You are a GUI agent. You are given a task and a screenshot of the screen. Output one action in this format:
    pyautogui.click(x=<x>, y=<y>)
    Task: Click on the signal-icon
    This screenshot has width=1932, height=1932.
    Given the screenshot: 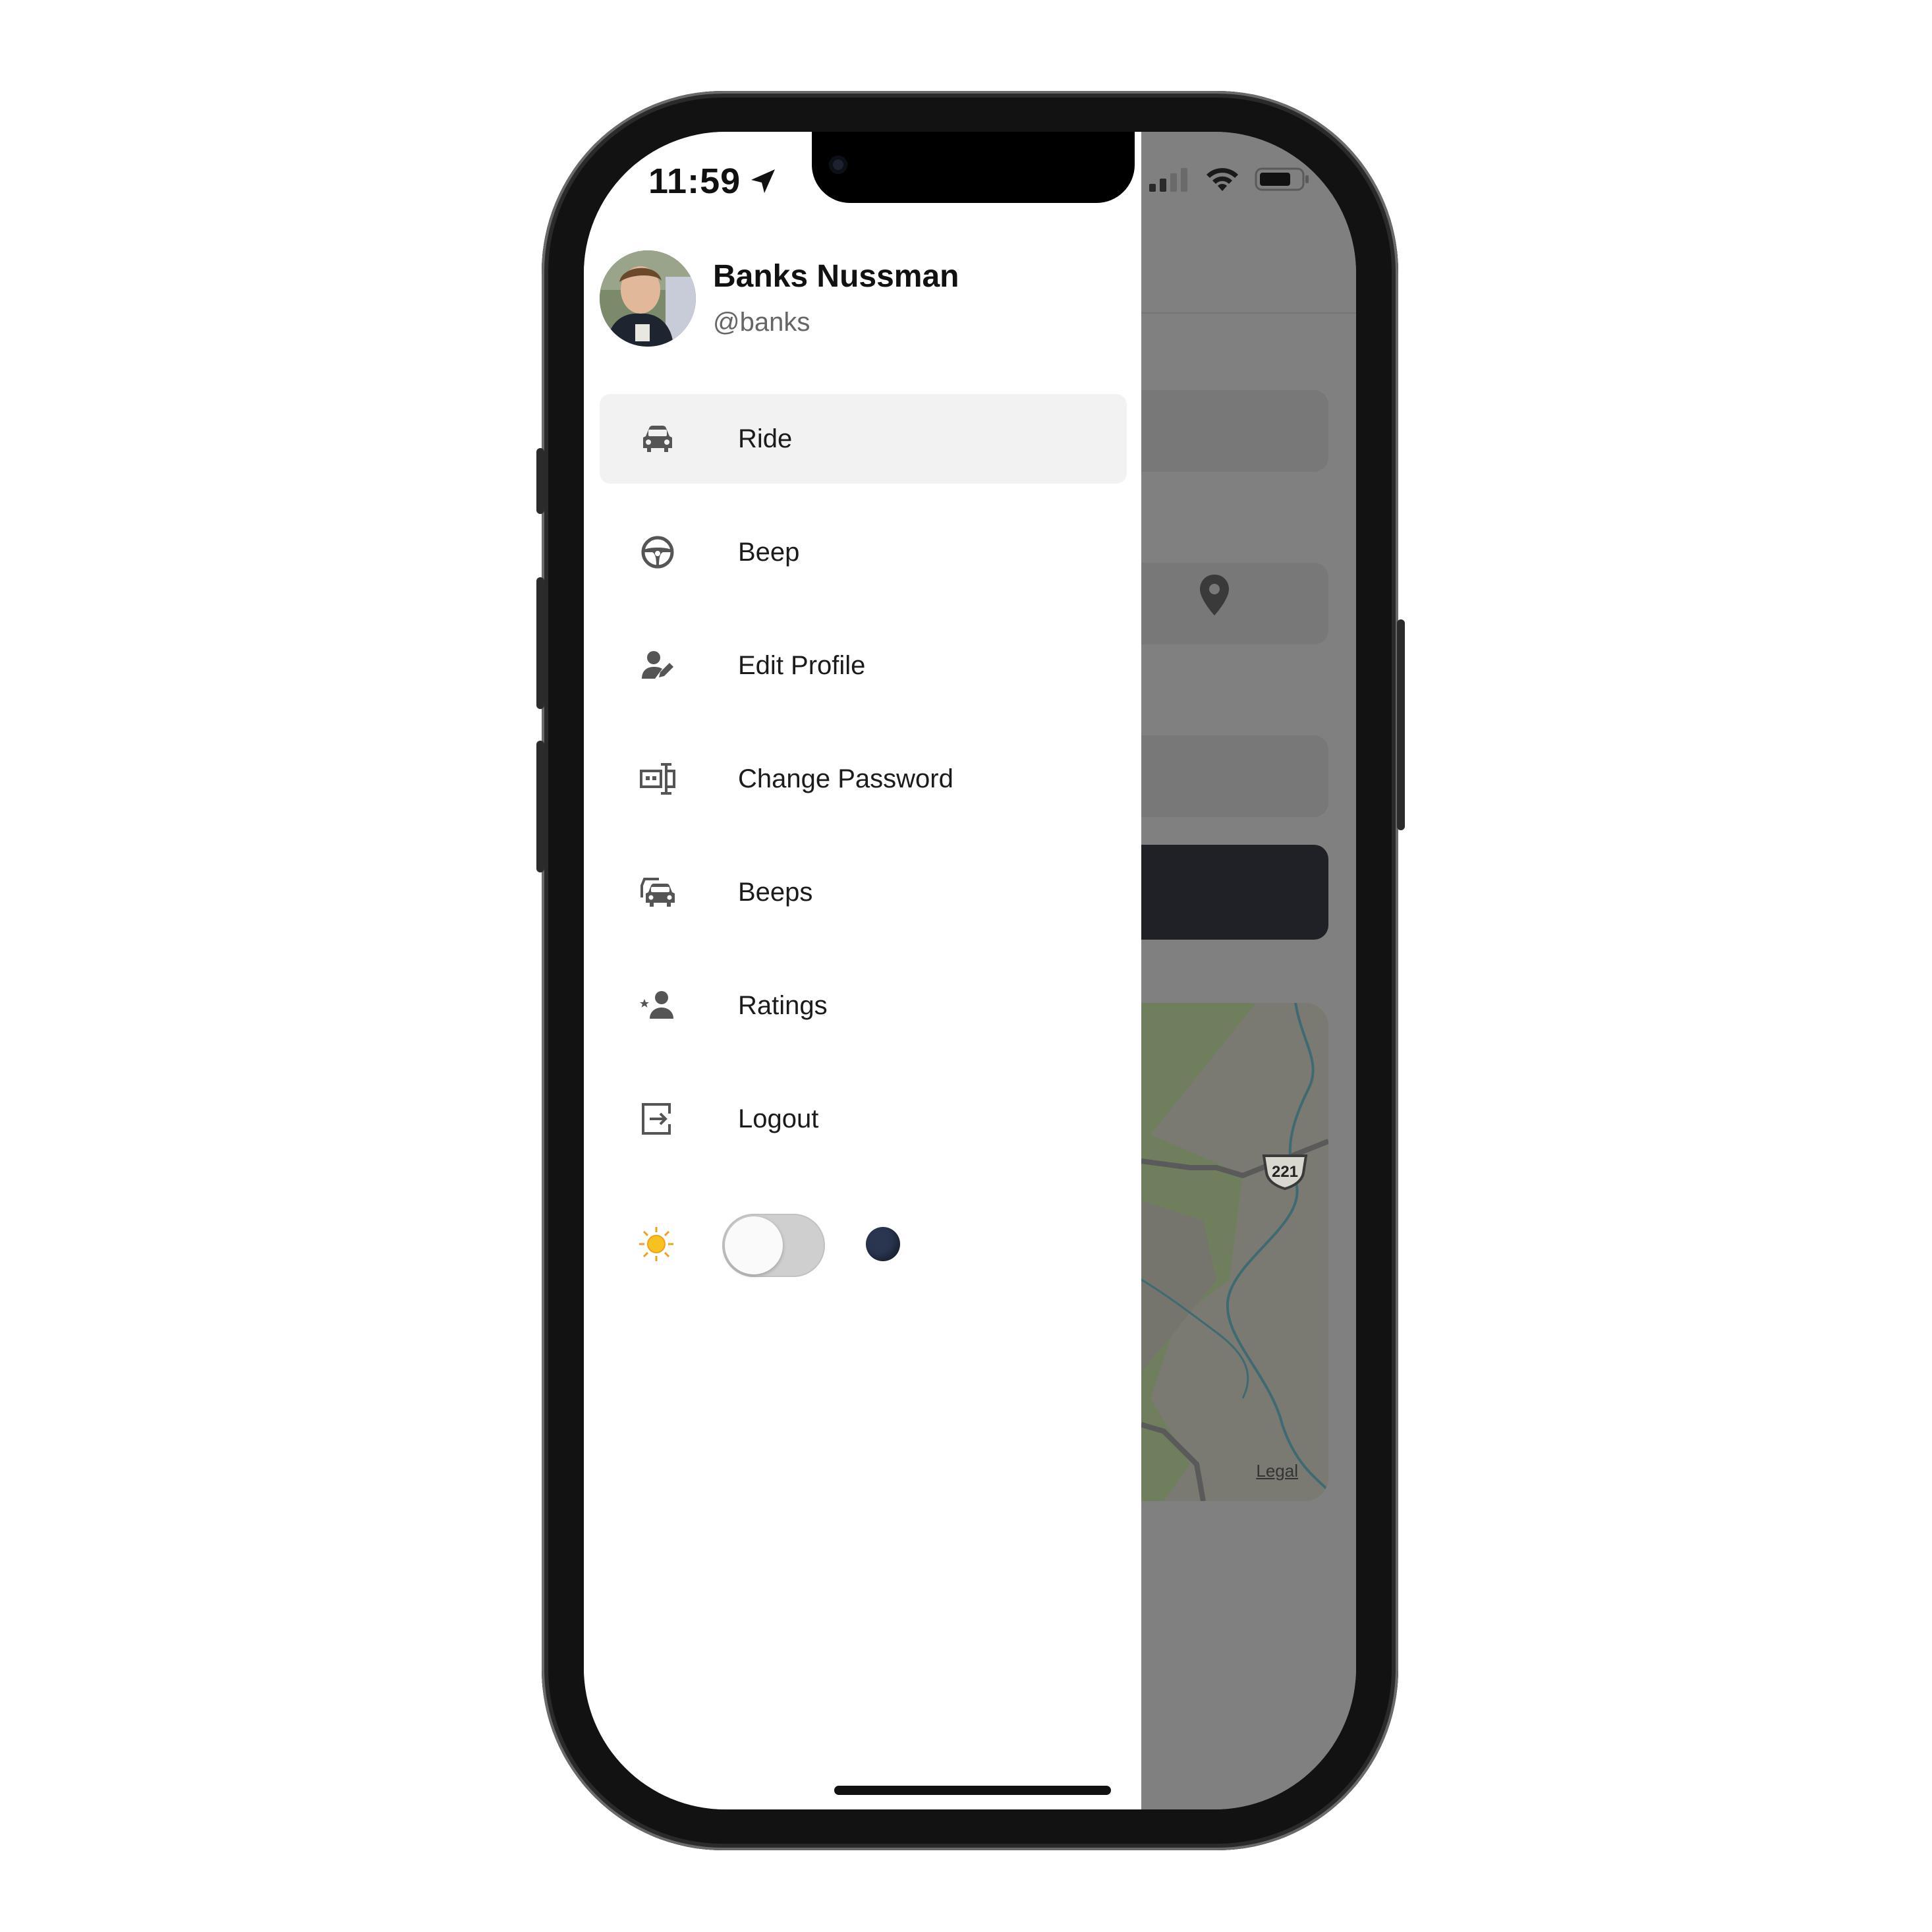 What is the action you would take?
    pyautogui.click(x=1168, y=180)
    